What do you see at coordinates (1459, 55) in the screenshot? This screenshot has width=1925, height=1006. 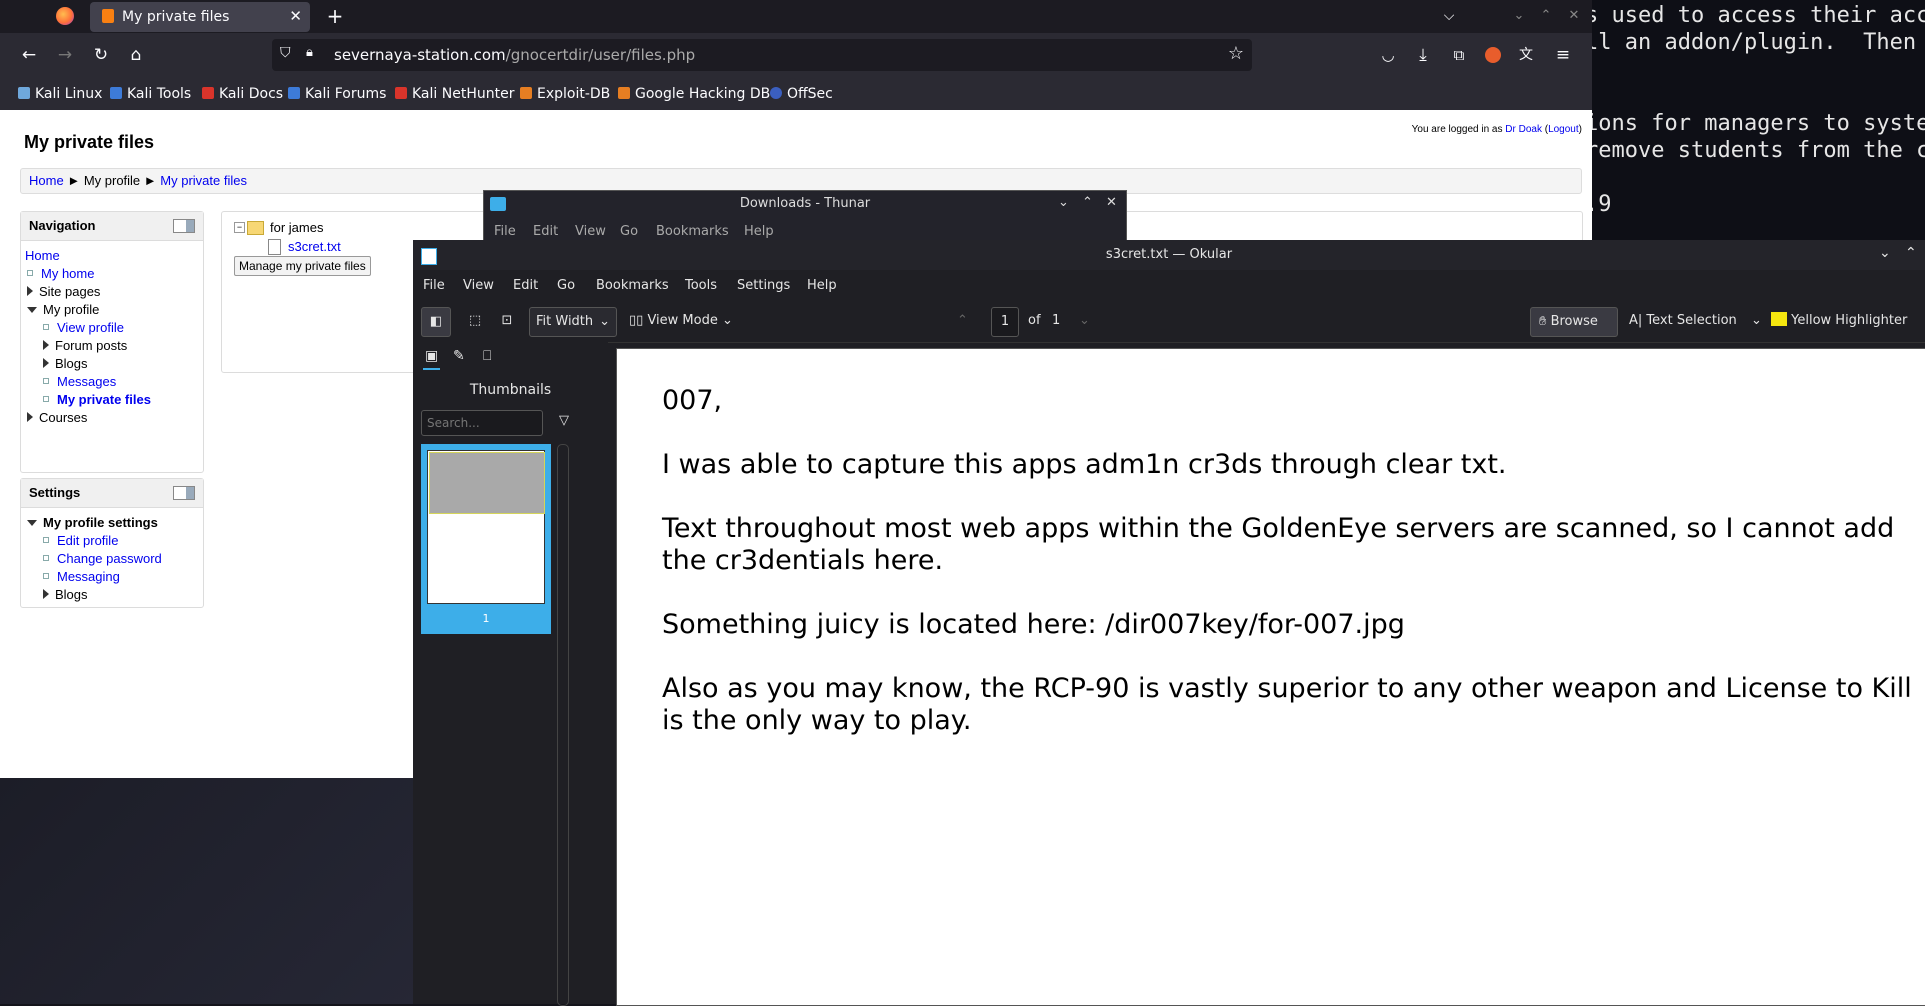 I see `extensions-icon: ⧉` at bounding box center [1459, 55].